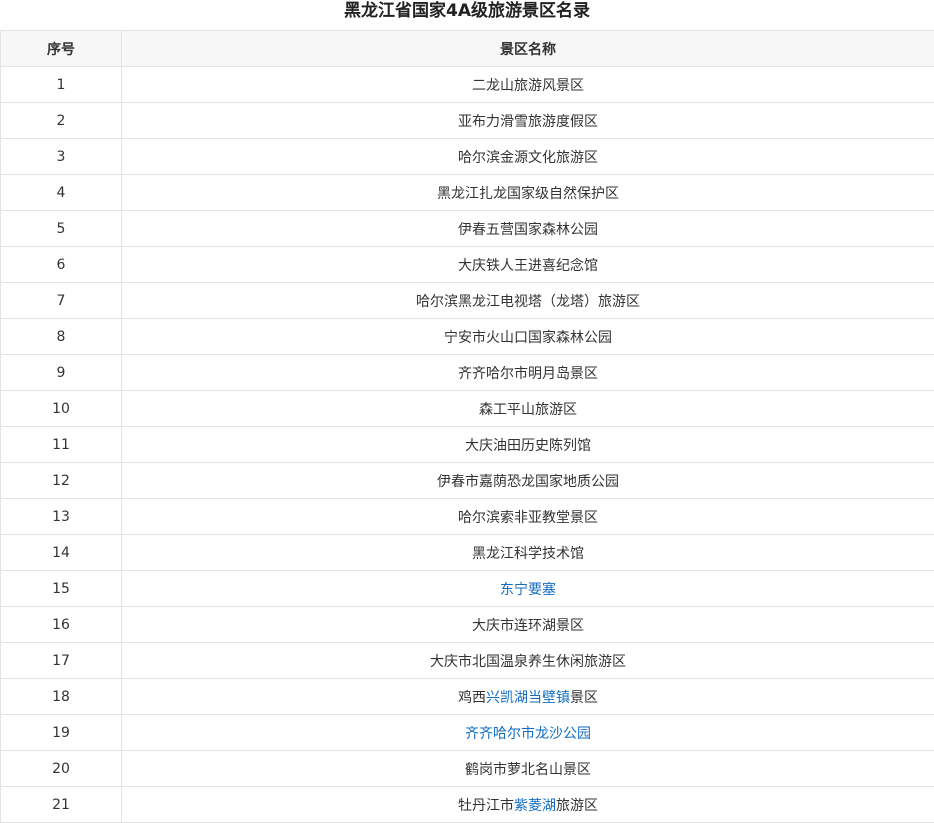 This screenshot has width=934, height=823. I want to click on scenic-area-text: 哈尔滨索非亚教堂景区, so click(528, 518).